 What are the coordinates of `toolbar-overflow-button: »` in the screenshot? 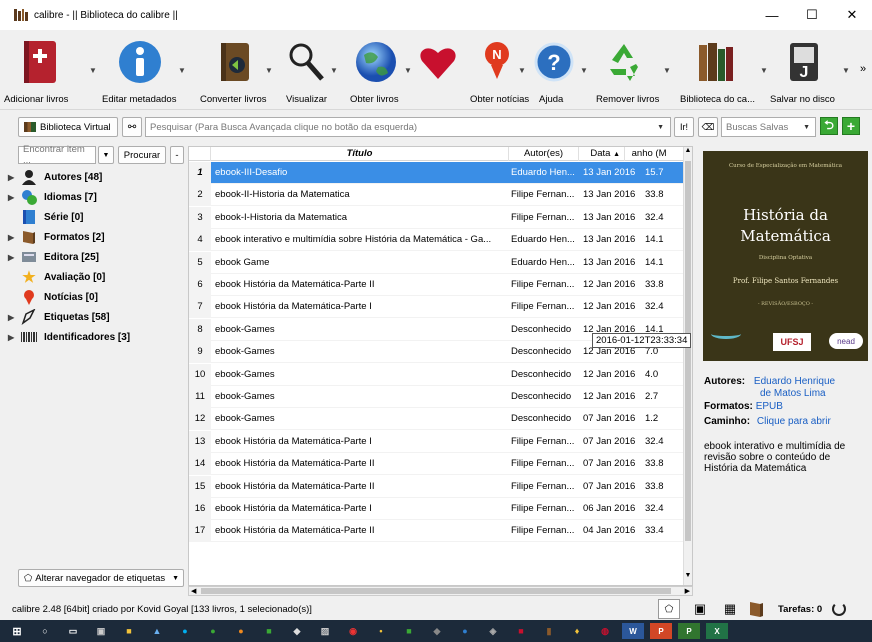 It's located at (863, 69).